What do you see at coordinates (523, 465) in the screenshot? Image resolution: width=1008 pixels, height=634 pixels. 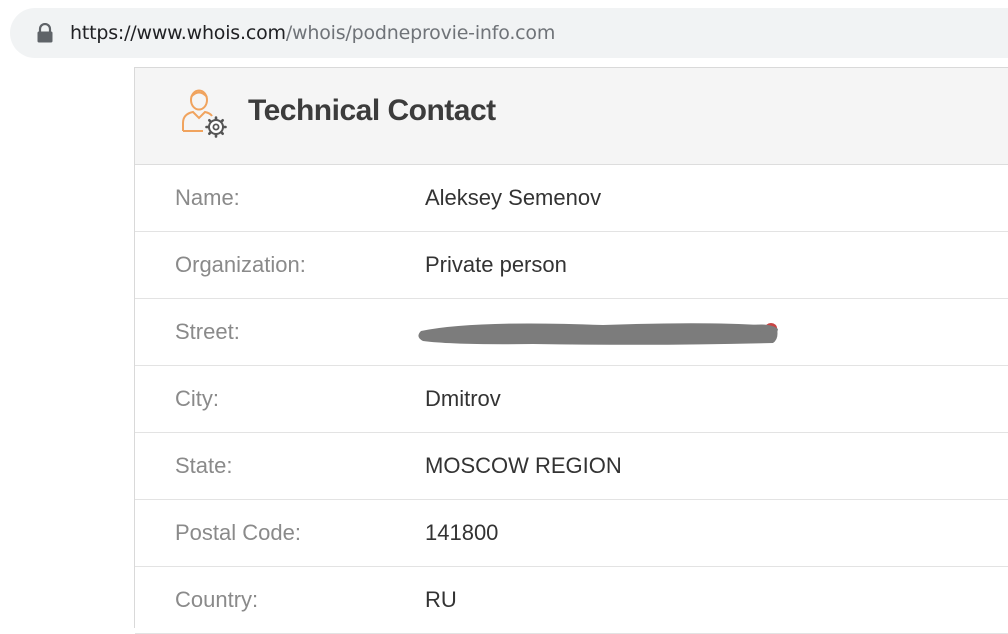 I see `row-value: MOSCOW REGION` at bounding box center [523, 465].